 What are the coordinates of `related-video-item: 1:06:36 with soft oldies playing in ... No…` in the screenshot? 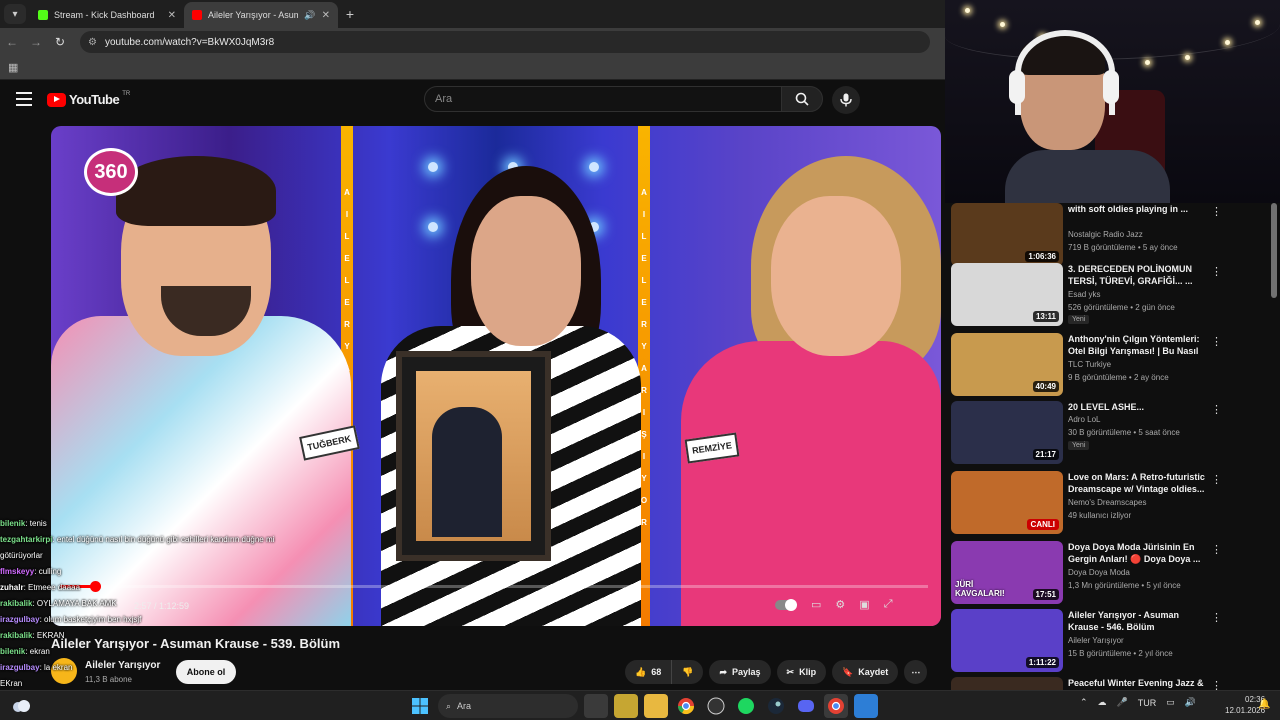 It's located at (1111, 235).